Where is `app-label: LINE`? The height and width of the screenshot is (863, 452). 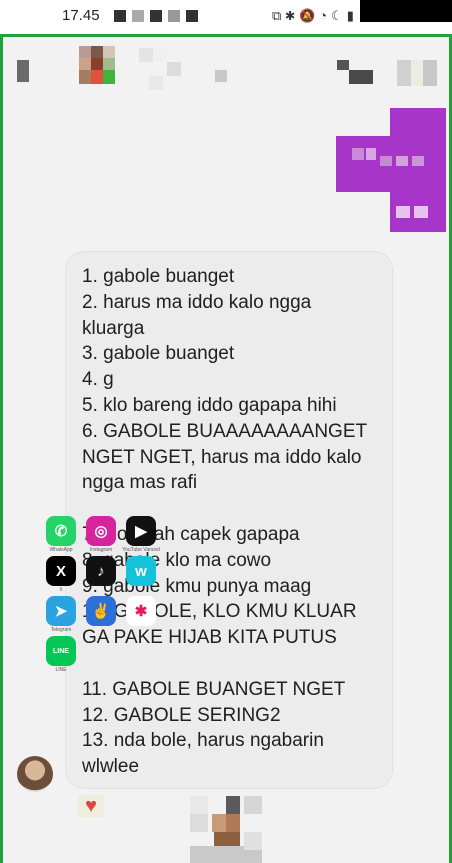 app-label: LINE is located at coordinates (61, 670).